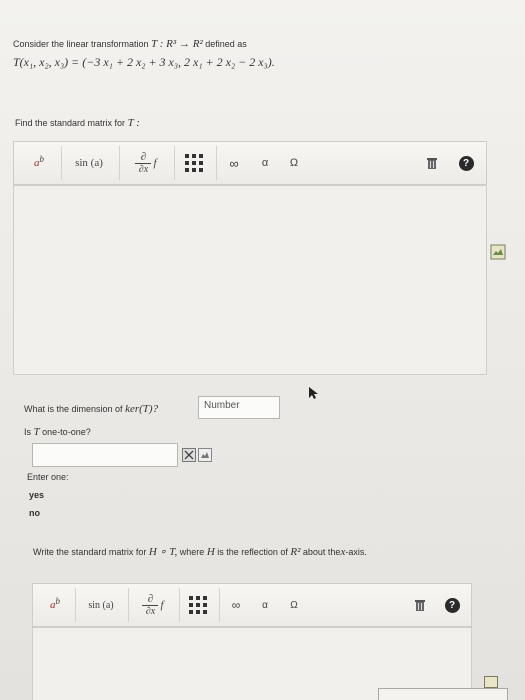  What do you see at coordinates (194, 163) in the screenshot?
I see `matrix-icon` at bounding box center [194, 163].